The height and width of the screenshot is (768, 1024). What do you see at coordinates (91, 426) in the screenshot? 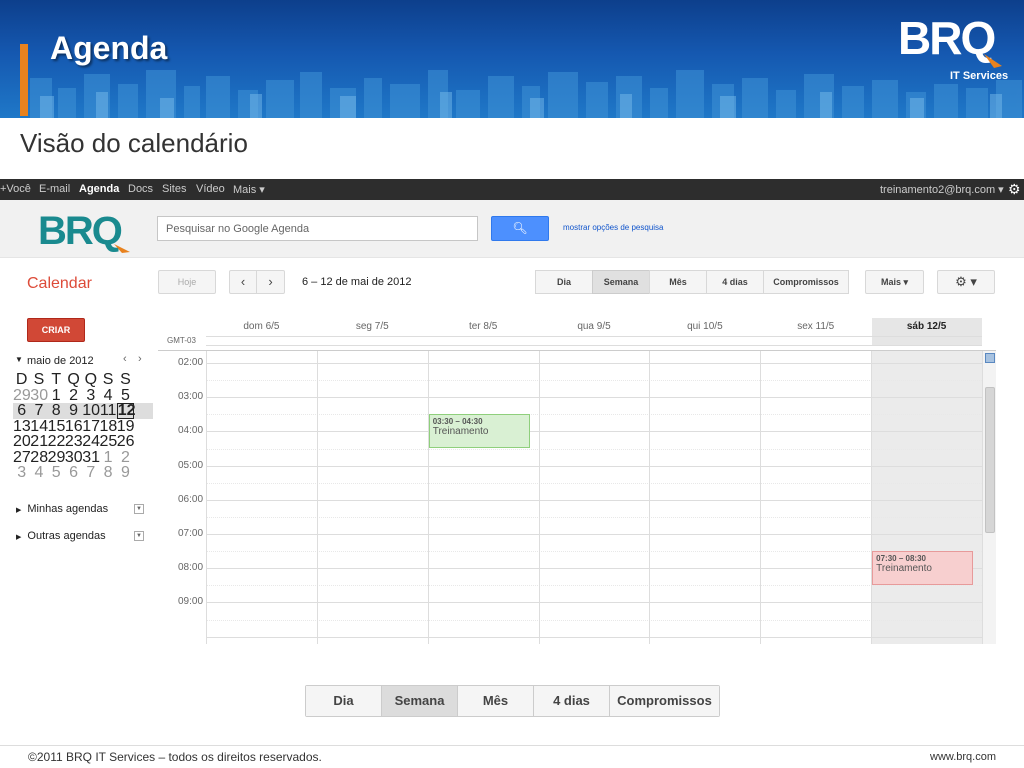
I see `mini-calendar-day: 17` at bounding box center [91, 426].